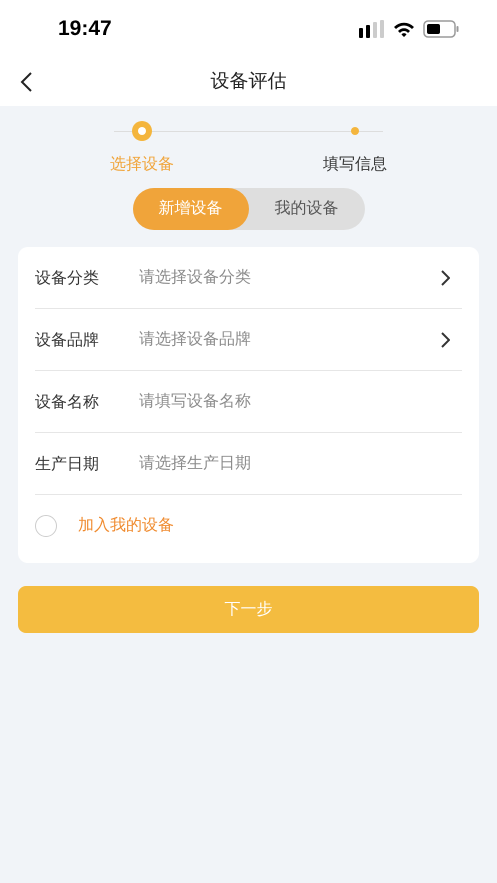 The width and height of the screenshot is (497, 883). What do you see at coordinates (372, 29) in the screenshot?
I see `signal-icon` at bounding box center [372, 29].